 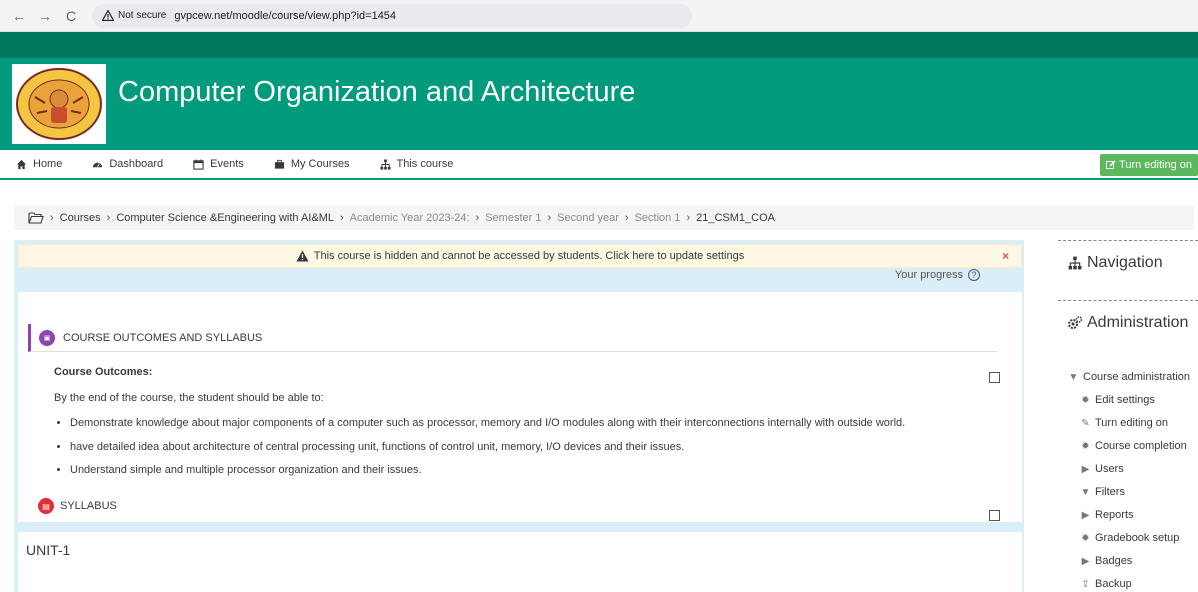 I want to click on admin-gradebook-setup: ✹ Gradebook setup, so click(x=1129, y=538).